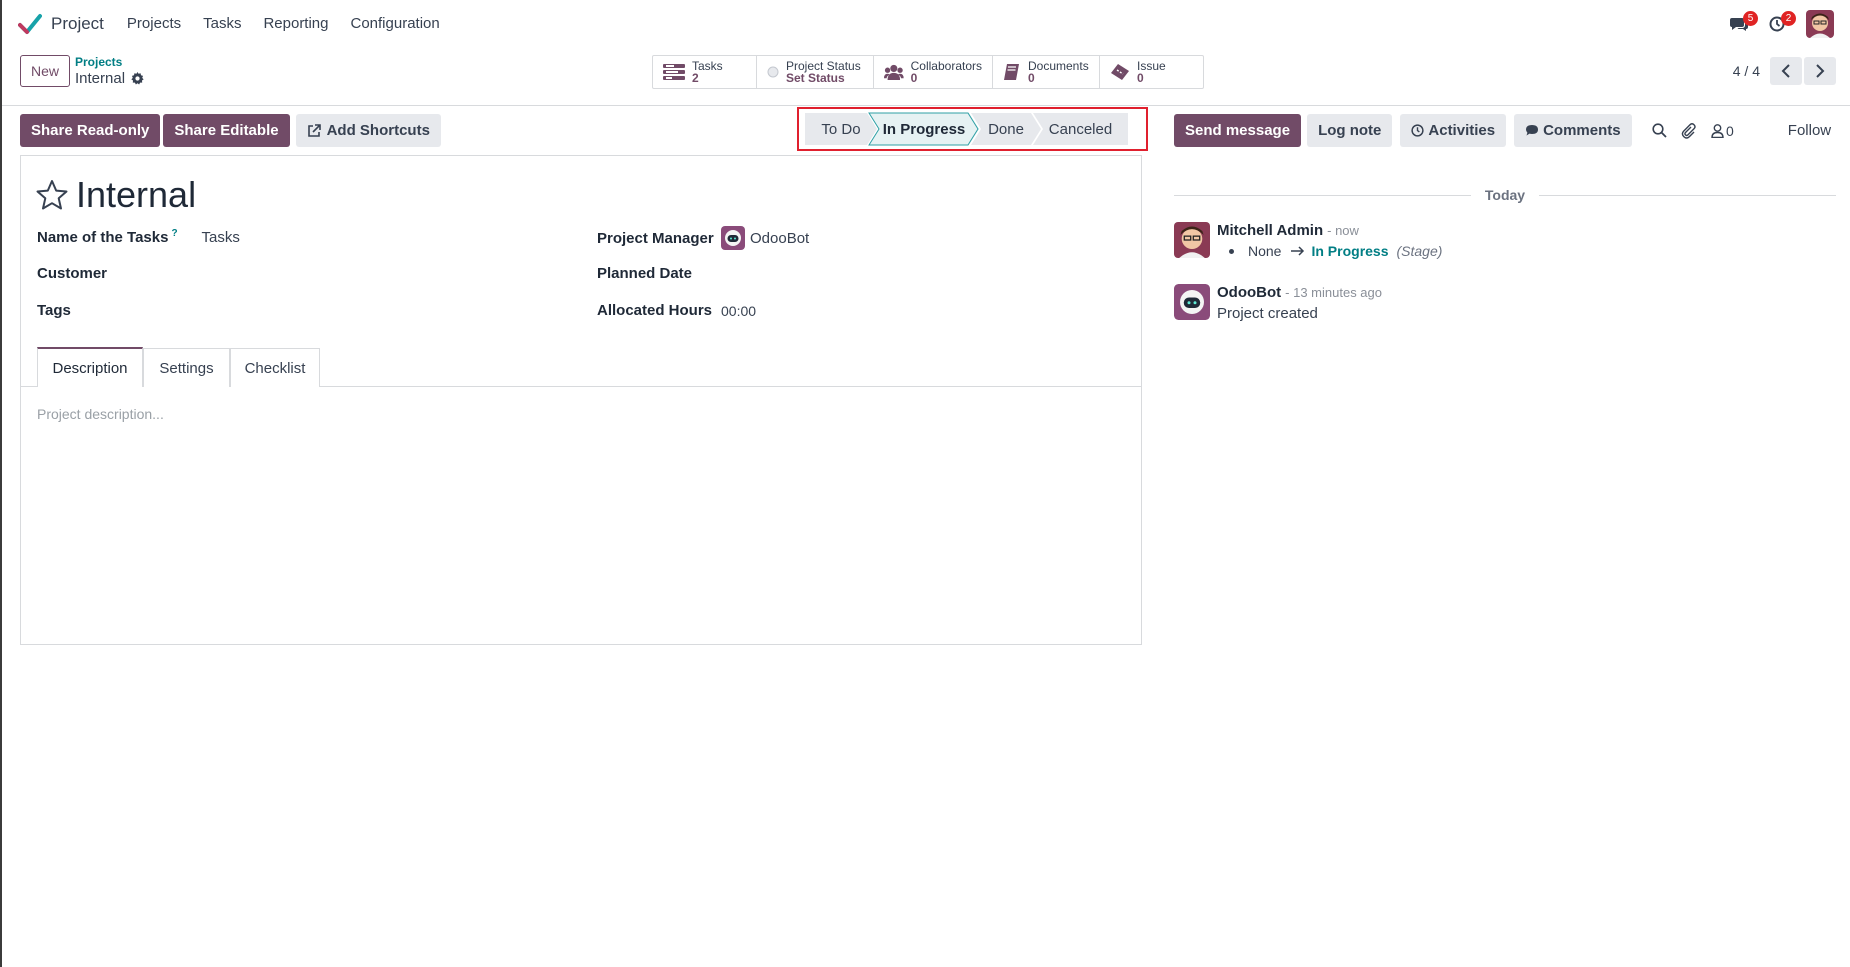 The image size is (1850, 967). I want to click on follow-button: Follow, so click(1809, 130).